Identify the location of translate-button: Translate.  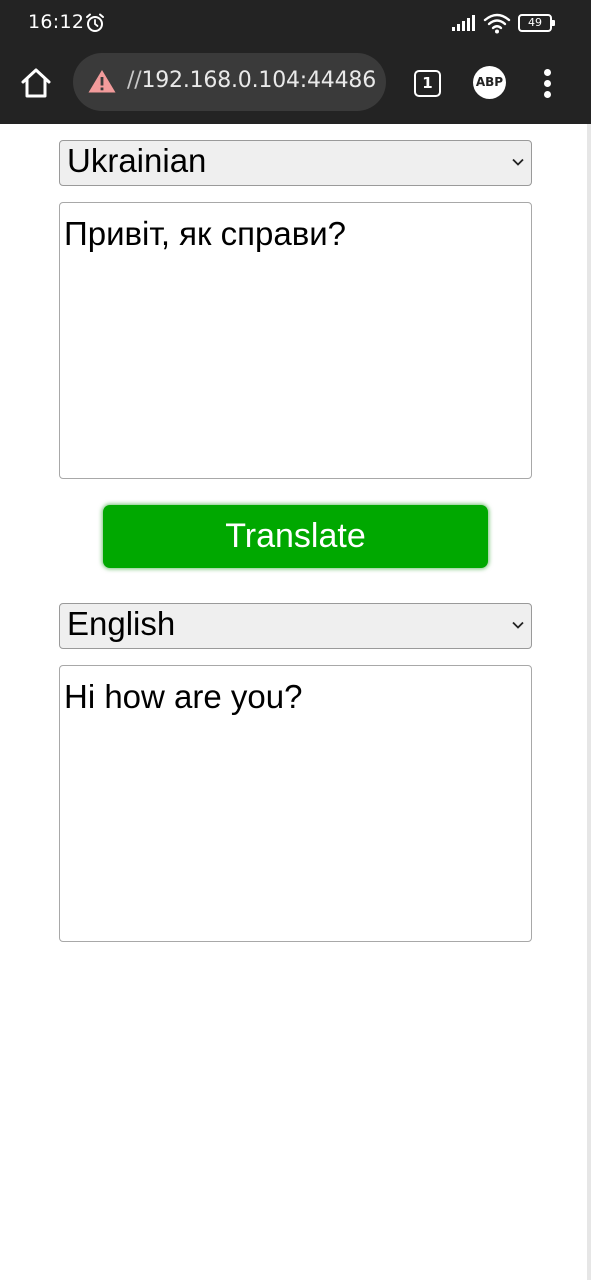
(295, 536).